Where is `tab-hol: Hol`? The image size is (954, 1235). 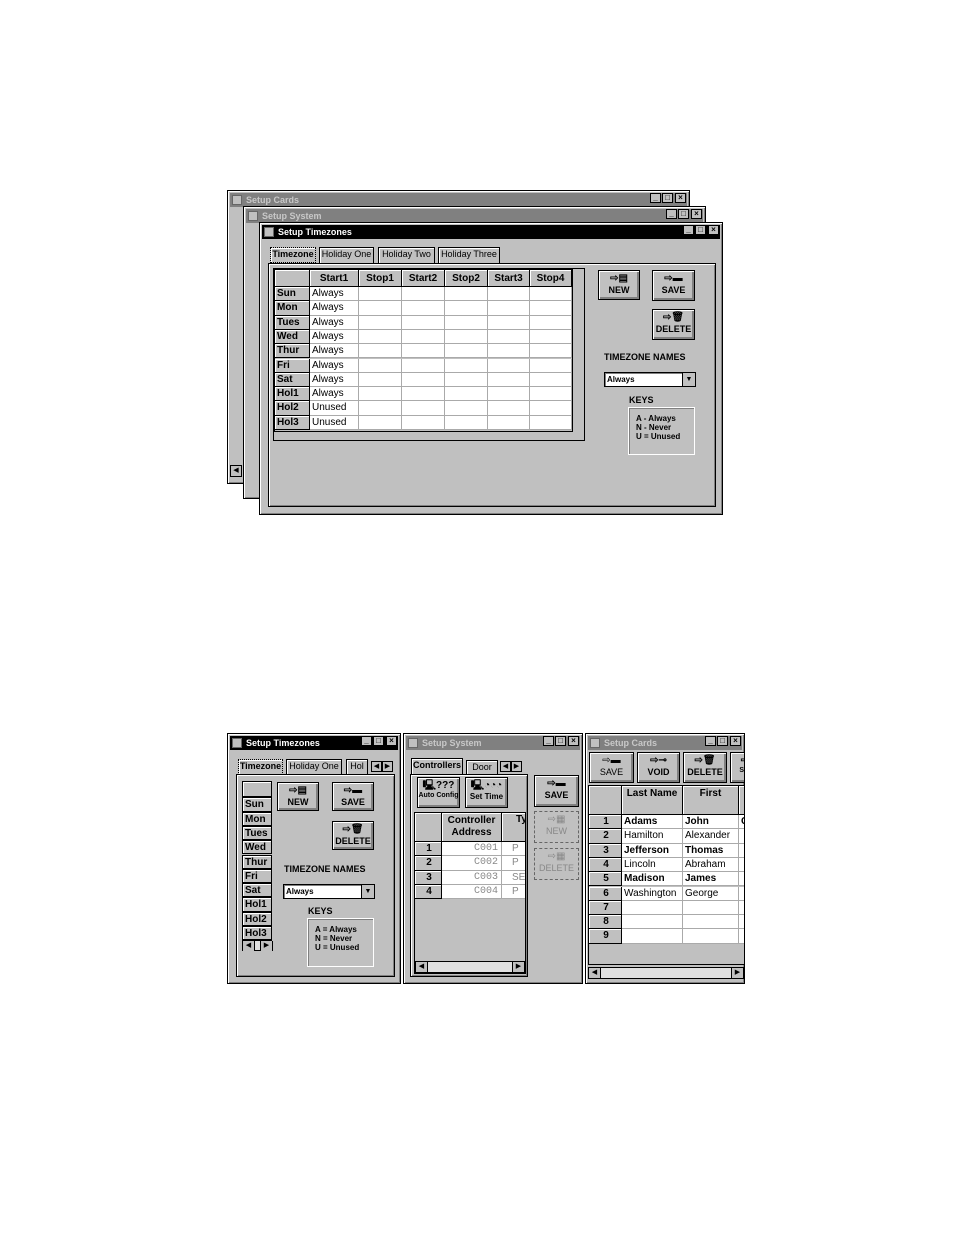 tab-hol: Hol is located at coordinates (357, 767).